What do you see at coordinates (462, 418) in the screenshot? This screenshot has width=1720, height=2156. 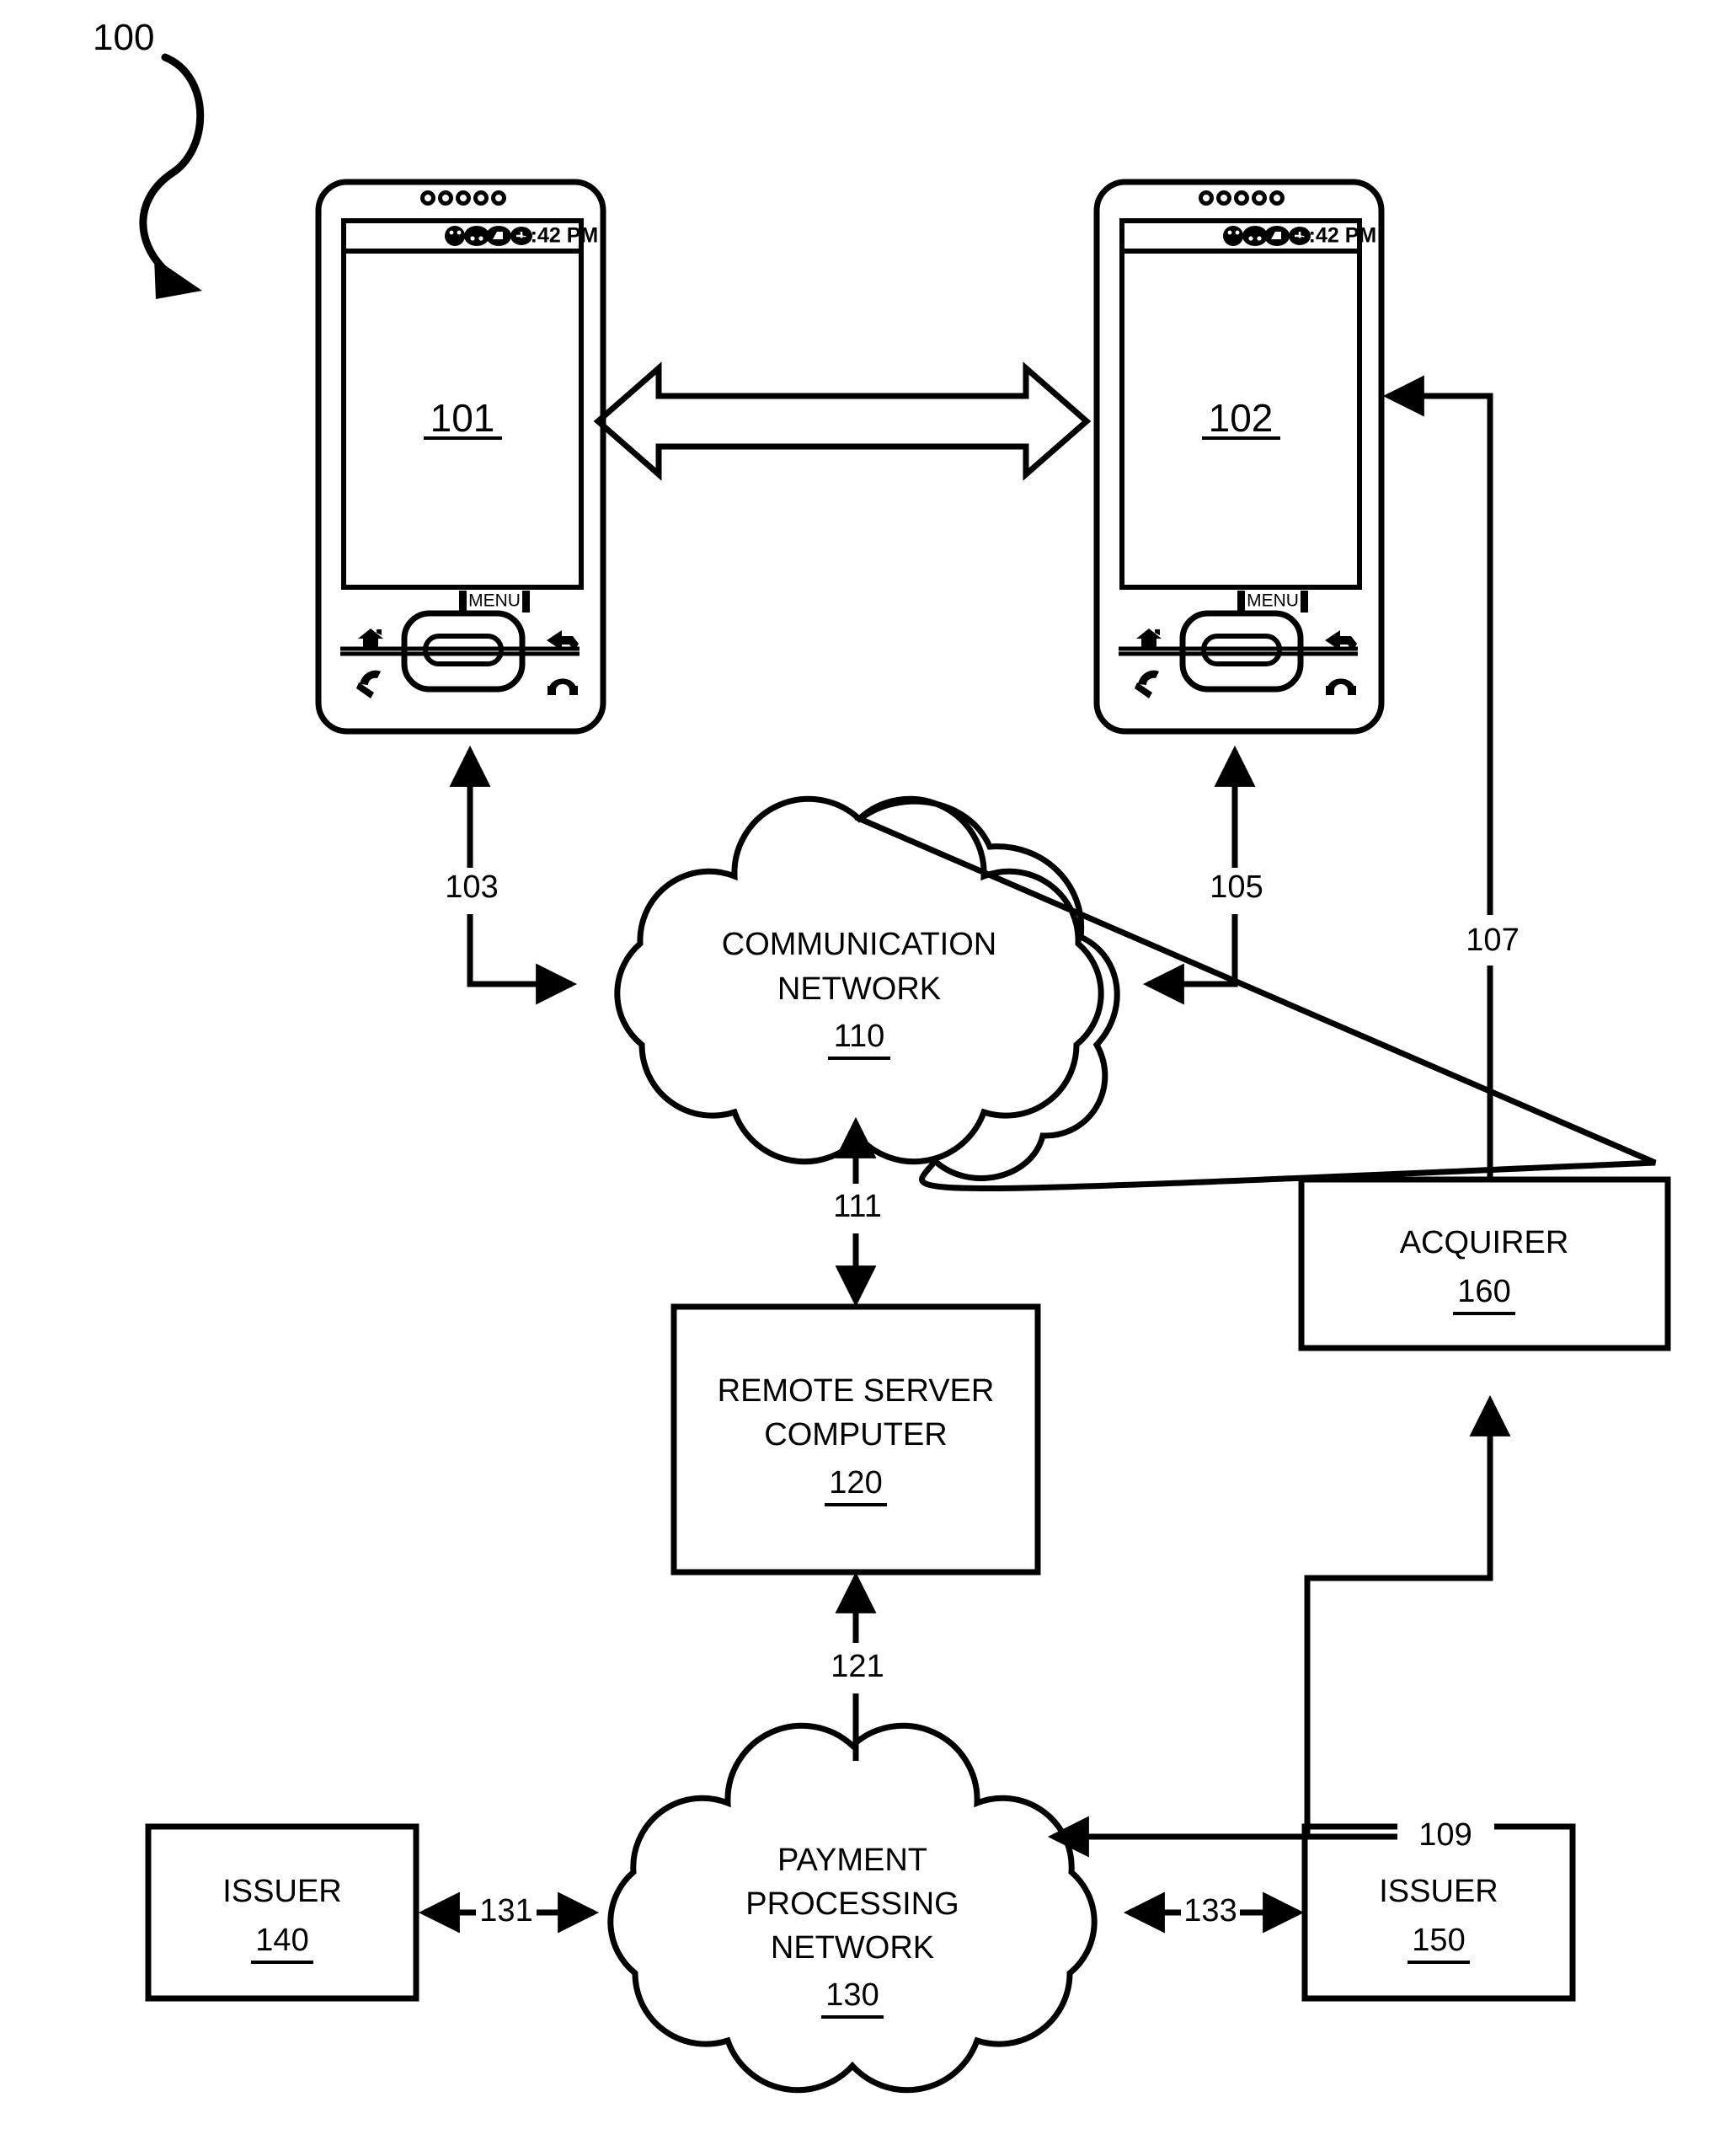 I see `device-screen-ref: 101` at bounding box center [462, 418].